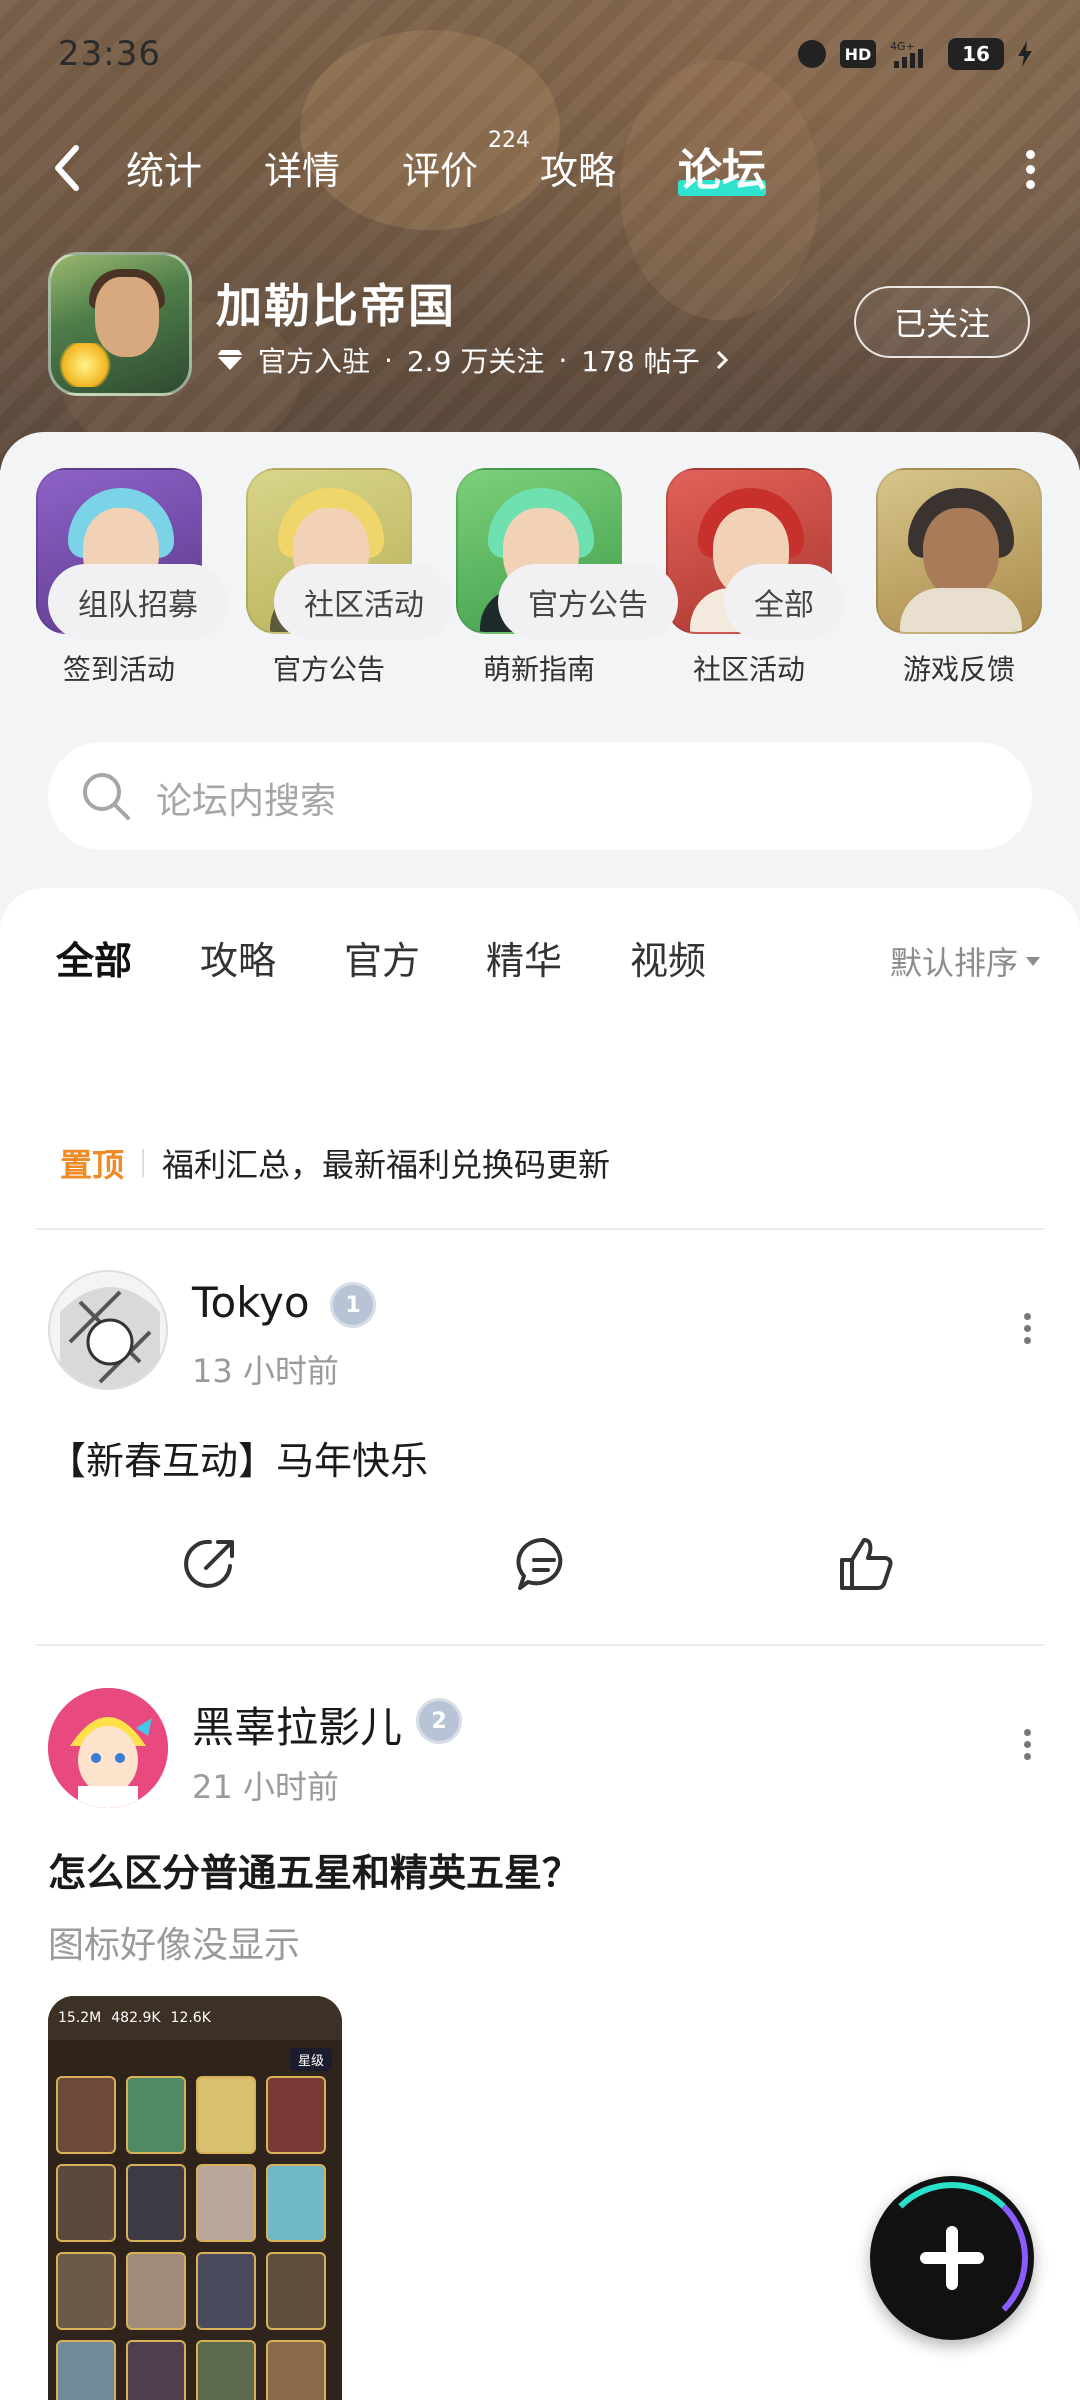  I want to click on status-bar: 23:36 HD 4G+ 16, so click(540, 55).